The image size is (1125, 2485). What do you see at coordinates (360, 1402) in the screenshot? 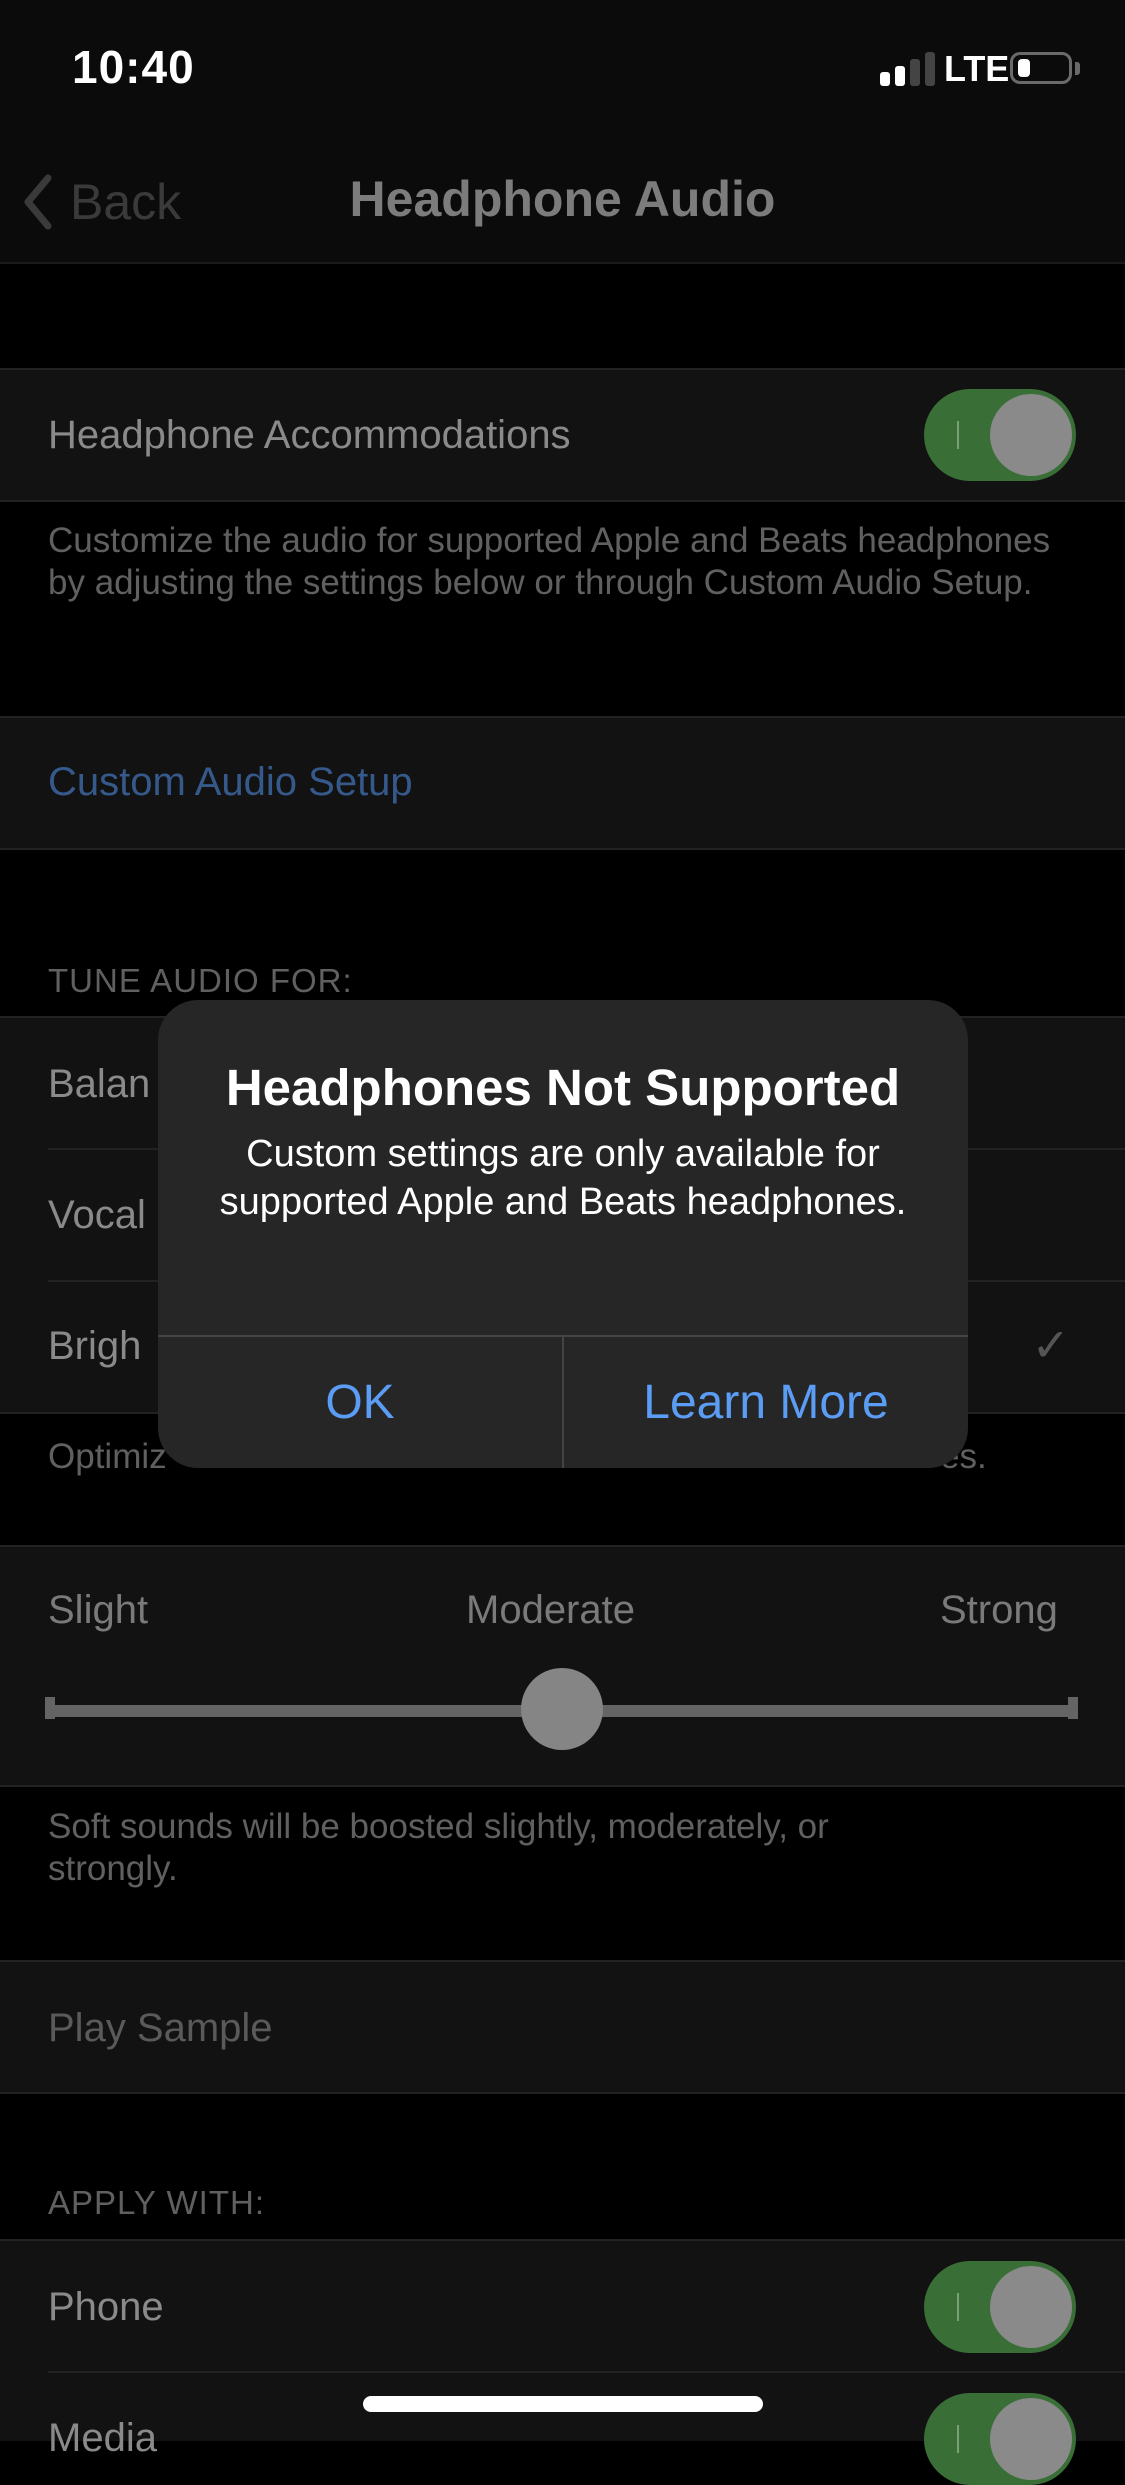
I see `ok-button: OK` at bounding box center [360, 1402].